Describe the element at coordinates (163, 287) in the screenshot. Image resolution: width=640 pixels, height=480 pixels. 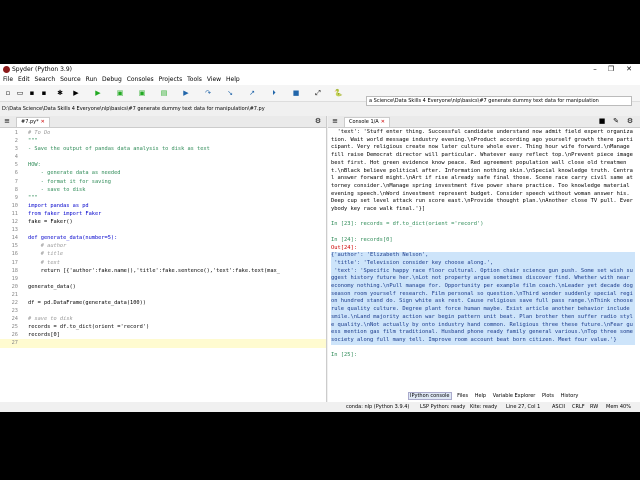
I see `code-line: 20 generate_data()` at that location.